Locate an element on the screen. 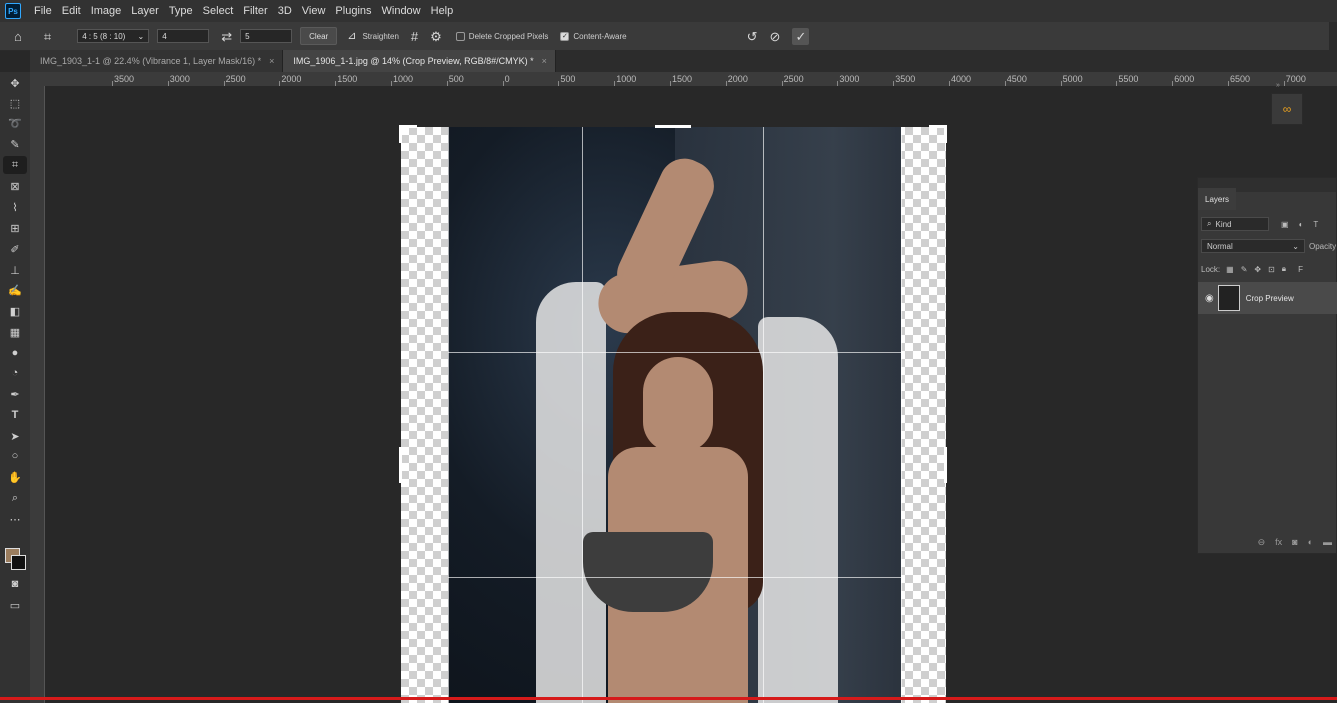  menu-help: Help is located at coordinates (442, 11).